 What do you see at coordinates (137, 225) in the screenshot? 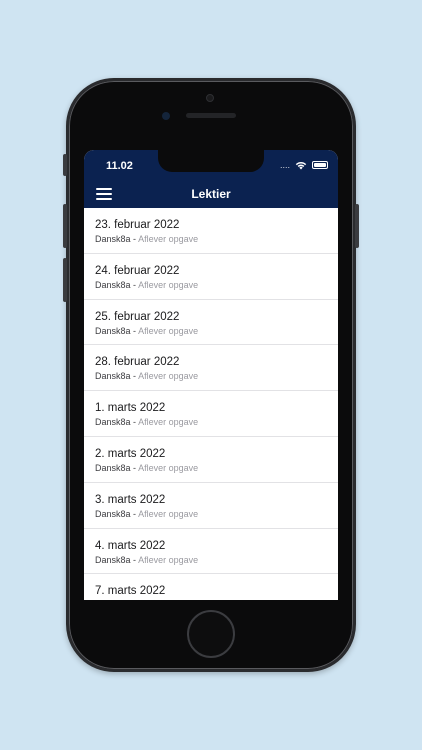
I see `item-date: 23. februar 2022` at bounding box center [137, 225].